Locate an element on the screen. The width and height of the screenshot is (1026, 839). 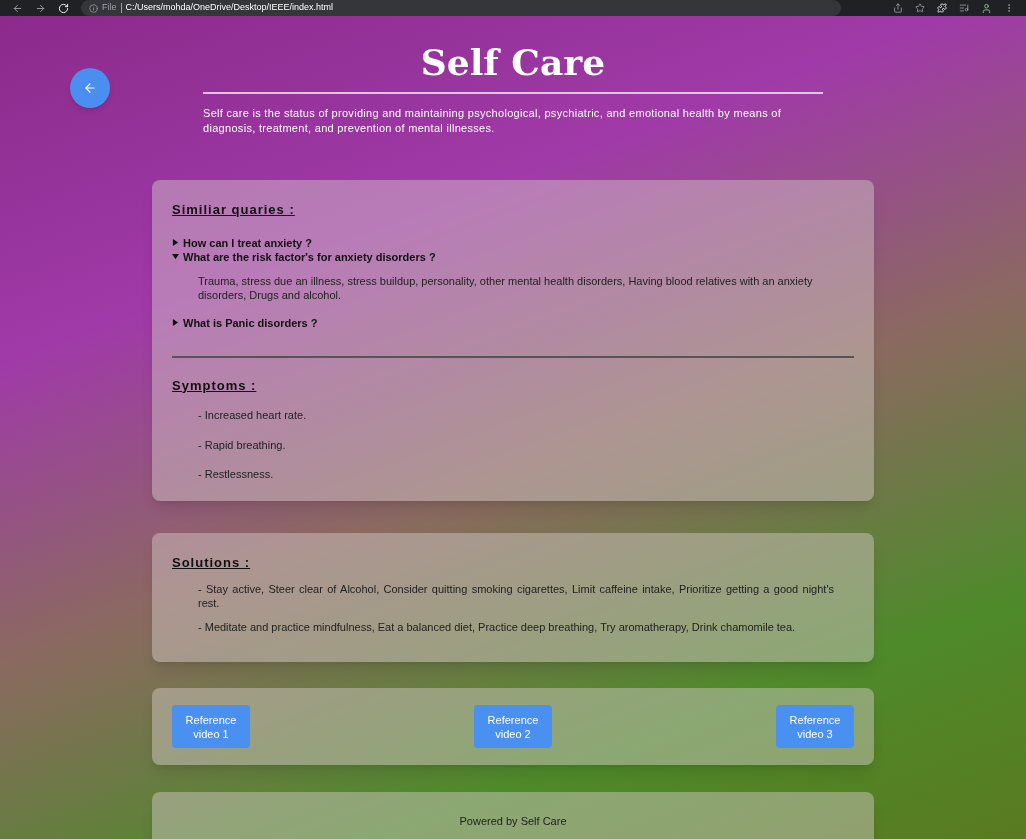
intro-text: Self care is the status of providing and maintaining psychological, psychiatric, and emotional health by means of diagnosis, treatment, and prevention of mental illnesses. is located at coordinates (493, 121).